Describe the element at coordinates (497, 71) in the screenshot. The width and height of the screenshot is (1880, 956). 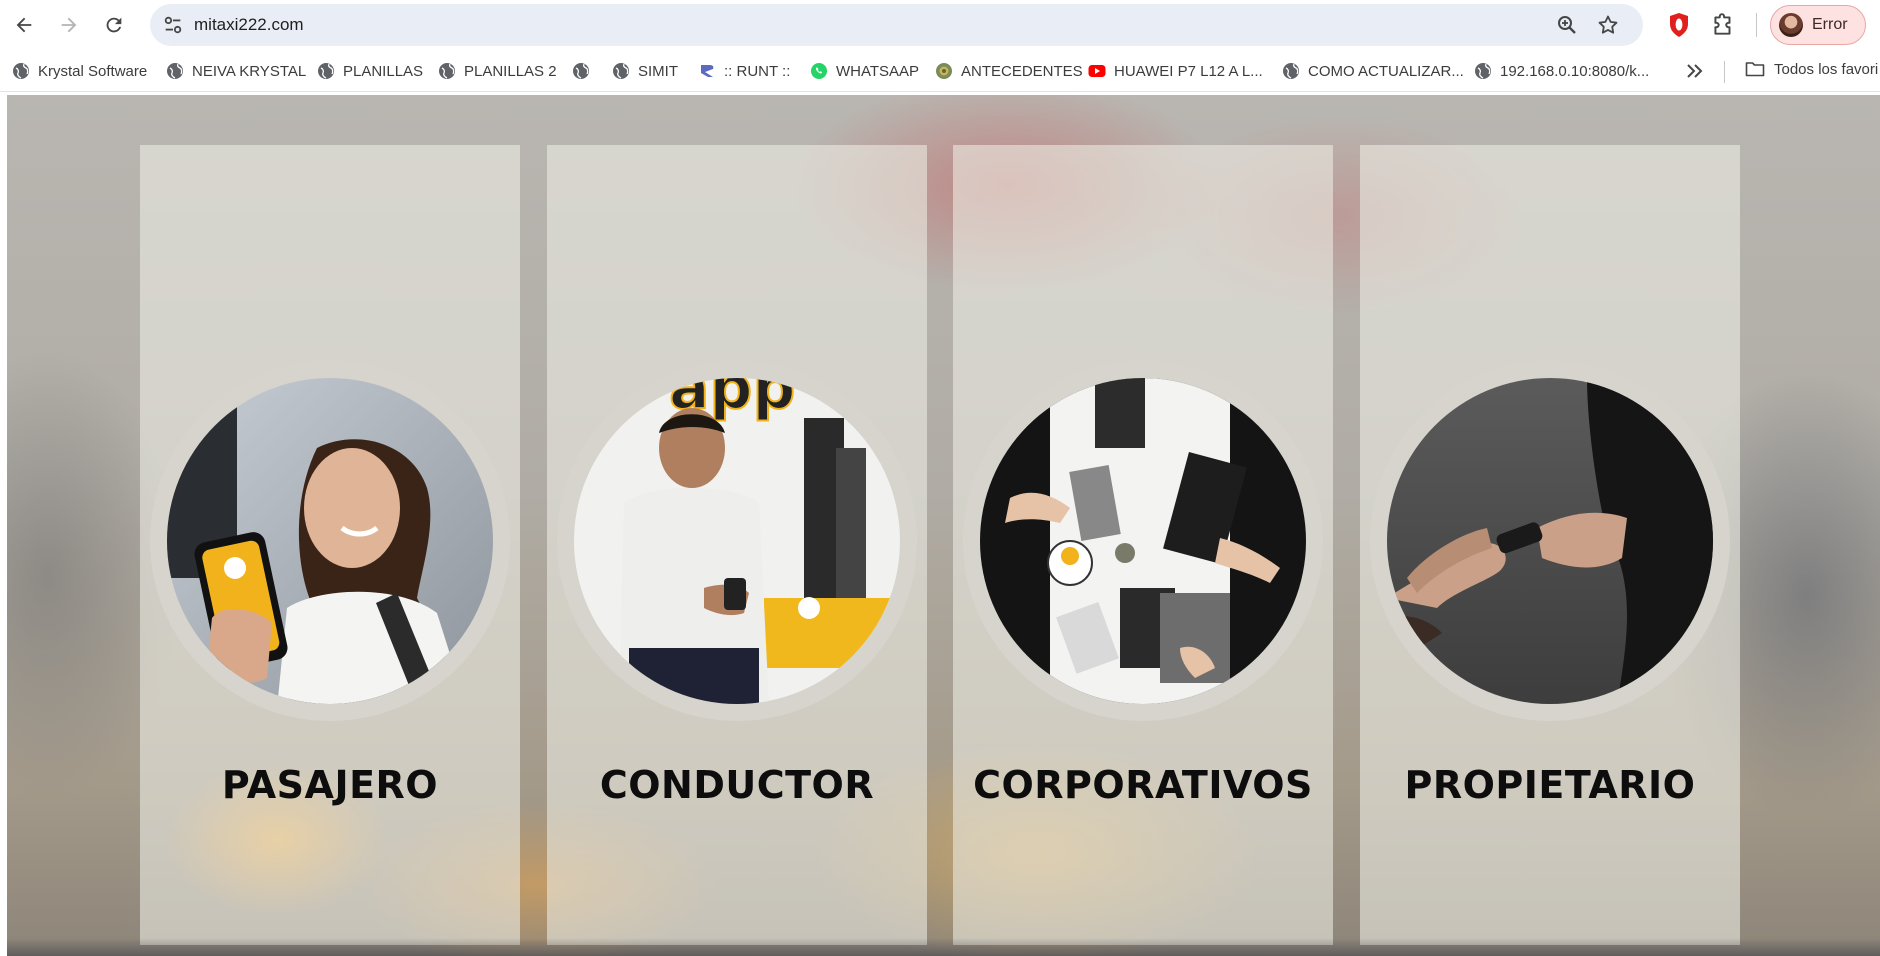
I see `bookmark-planillas-2: PLANILLAS 2` at that location.